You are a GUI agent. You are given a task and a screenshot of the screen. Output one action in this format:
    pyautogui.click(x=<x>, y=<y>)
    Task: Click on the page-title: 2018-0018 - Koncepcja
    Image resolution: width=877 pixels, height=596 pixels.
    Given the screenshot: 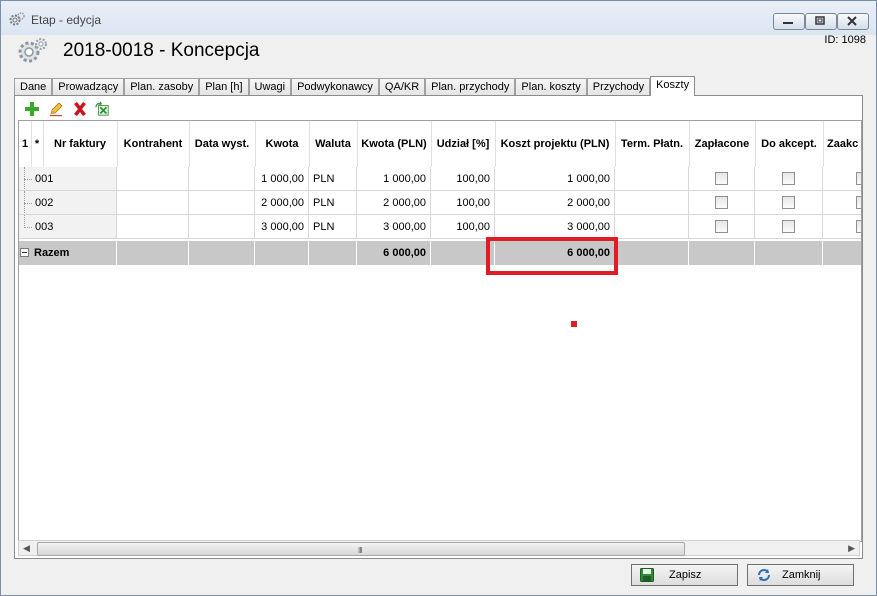 What is the action you would take?
    pyautogui.click(x=161, y=50)
    